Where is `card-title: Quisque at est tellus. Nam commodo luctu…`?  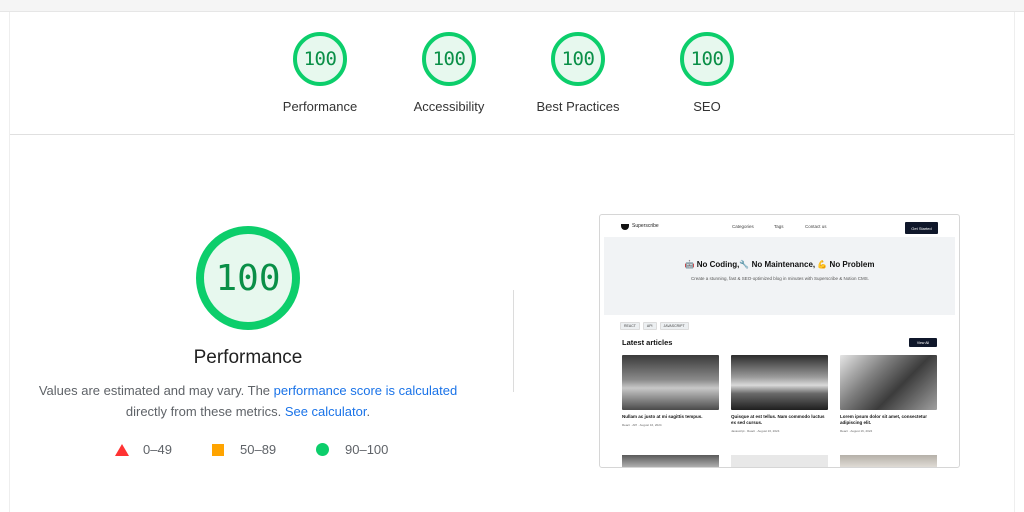
card-title: Quisque at est tellus. Nam commodo luctu… is located at coordinates (778, 419).